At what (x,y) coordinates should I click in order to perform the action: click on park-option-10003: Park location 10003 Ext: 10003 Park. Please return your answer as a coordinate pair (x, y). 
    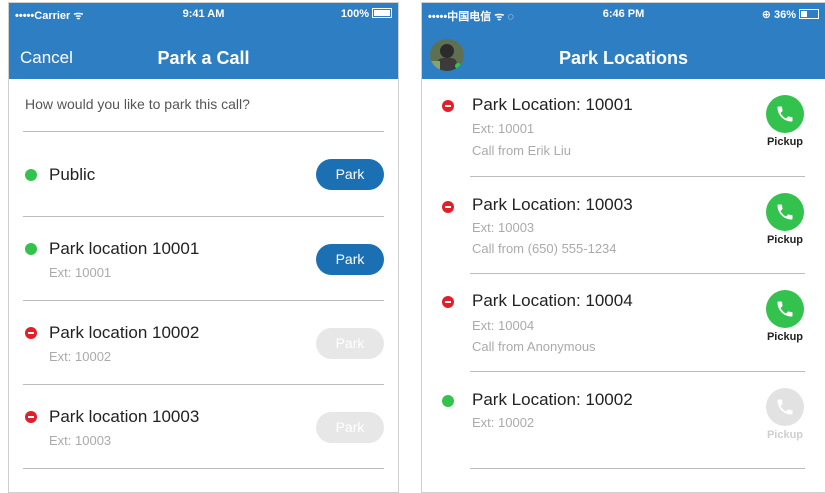
    Looking at the image, I should click on (203, 427).